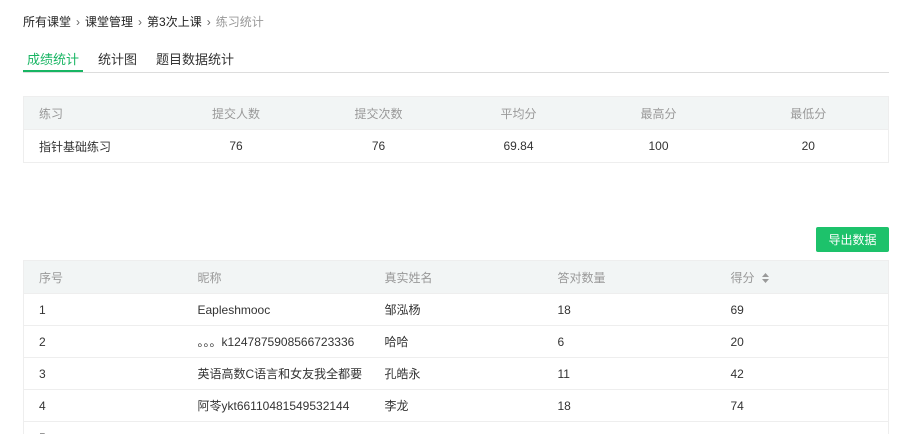 The height and width of the screenshot is (434, 915). What do you see at coordinates (109, 21) in the screenshot?
I see `breadcrumb-class-management: 课堂管理` at bounding box center [109, 21].